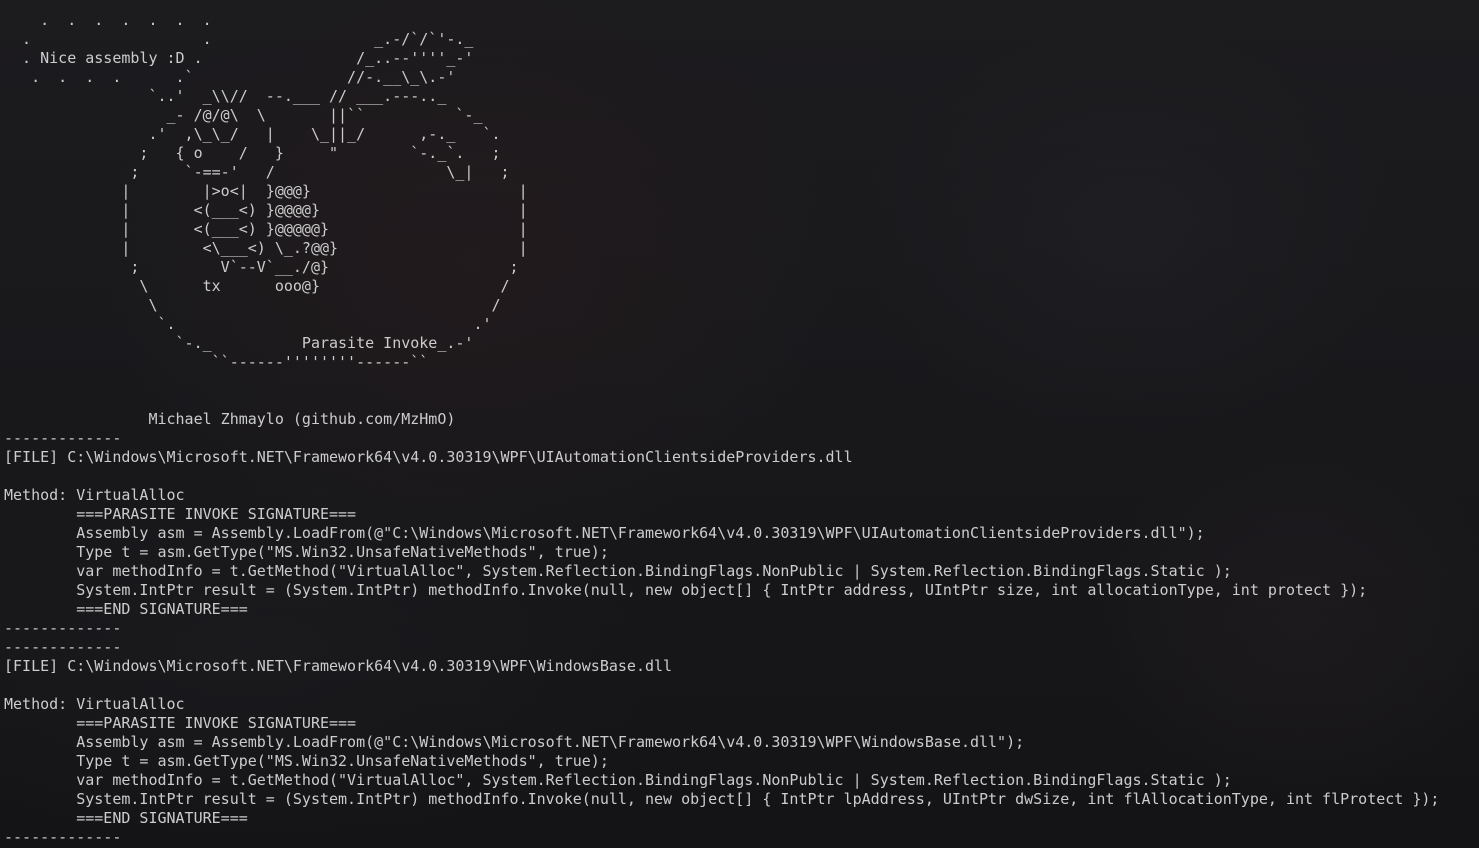 The height and width of the screenshot is (848, 1479). What do you see at coordinates (252, 305) in the screenshot?
I see `ascii-art-line: \ /` at bounding box center [252, 305].